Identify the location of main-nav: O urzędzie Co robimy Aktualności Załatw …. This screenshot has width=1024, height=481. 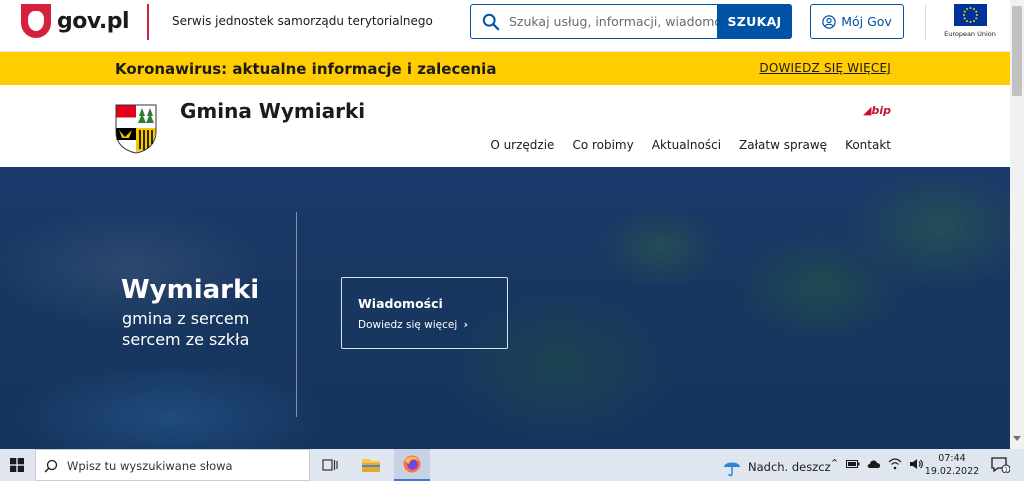
(690, 145).